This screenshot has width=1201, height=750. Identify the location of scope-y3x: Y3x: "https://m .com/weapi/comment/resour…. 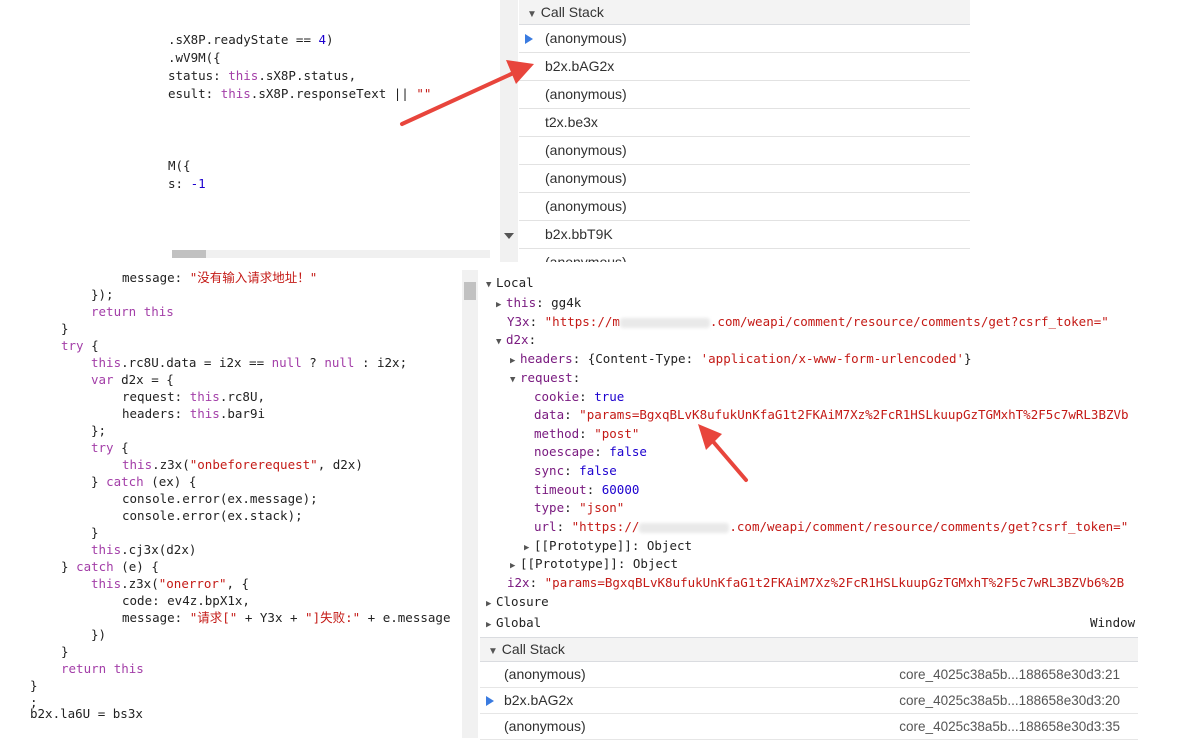
(808, 322).